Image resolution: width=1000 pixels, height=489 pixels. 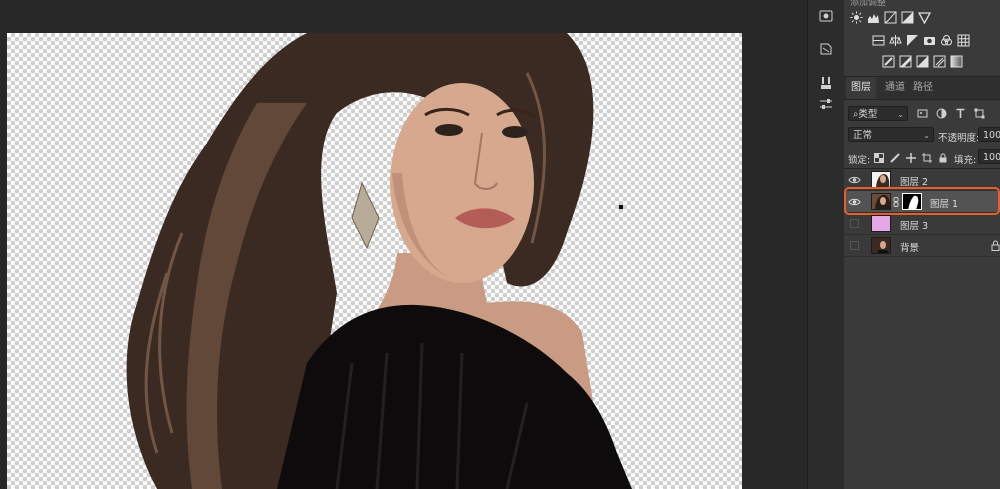 I want to click on layer-row-1: 图层 1, so click(x=922, y=202).